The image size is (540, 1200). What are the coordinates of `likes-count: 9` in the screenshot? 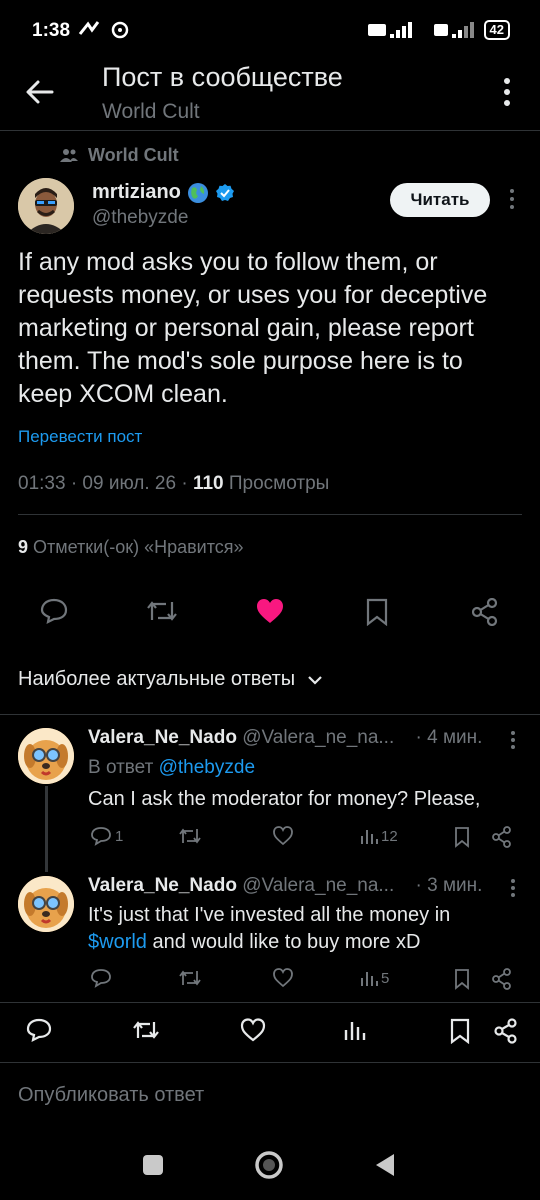 It's located at (23, 547).